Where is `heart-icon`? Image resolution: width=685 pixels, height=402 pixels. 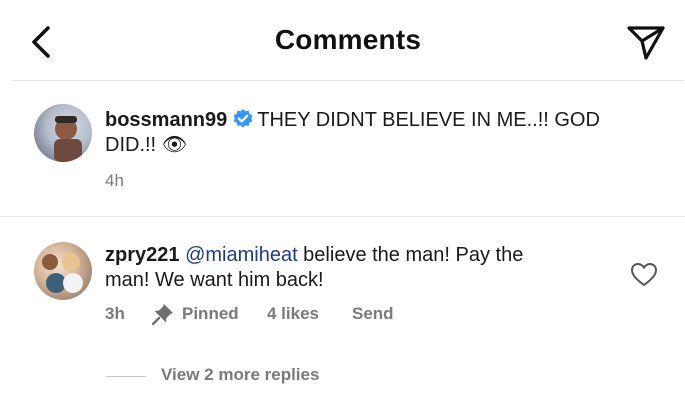
heart-icon is located at coordinates (644, 274).